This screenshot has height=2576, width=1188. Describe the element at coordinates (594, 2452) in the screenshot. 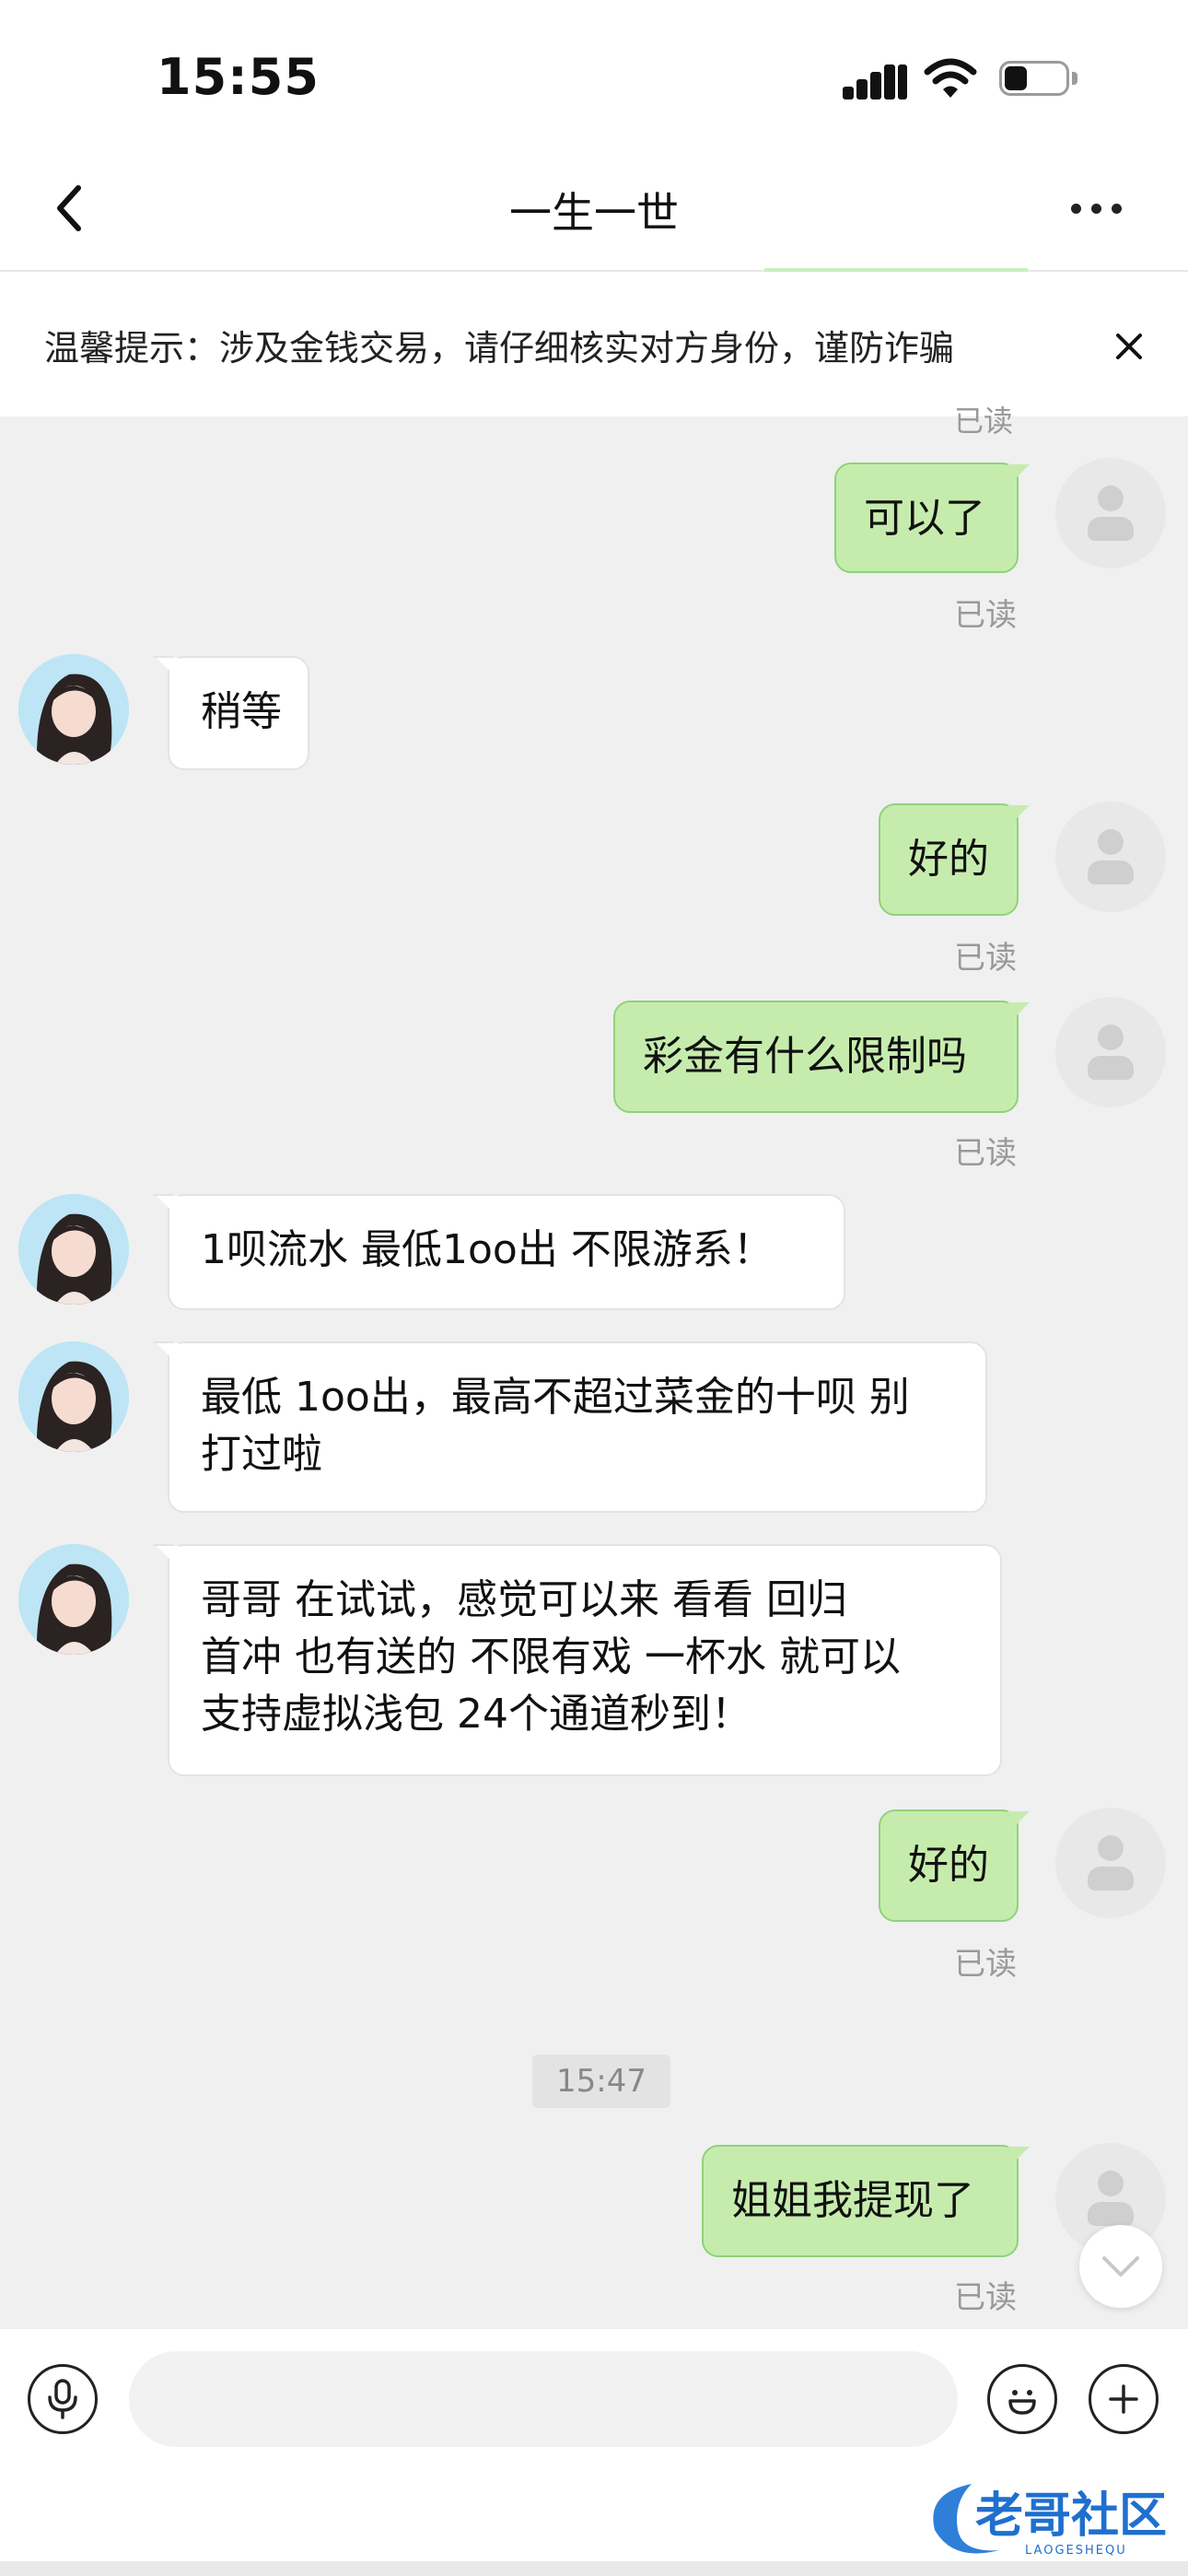

I see `message-input-bar: 老哥社区 LAOGESHEQU` at that location.